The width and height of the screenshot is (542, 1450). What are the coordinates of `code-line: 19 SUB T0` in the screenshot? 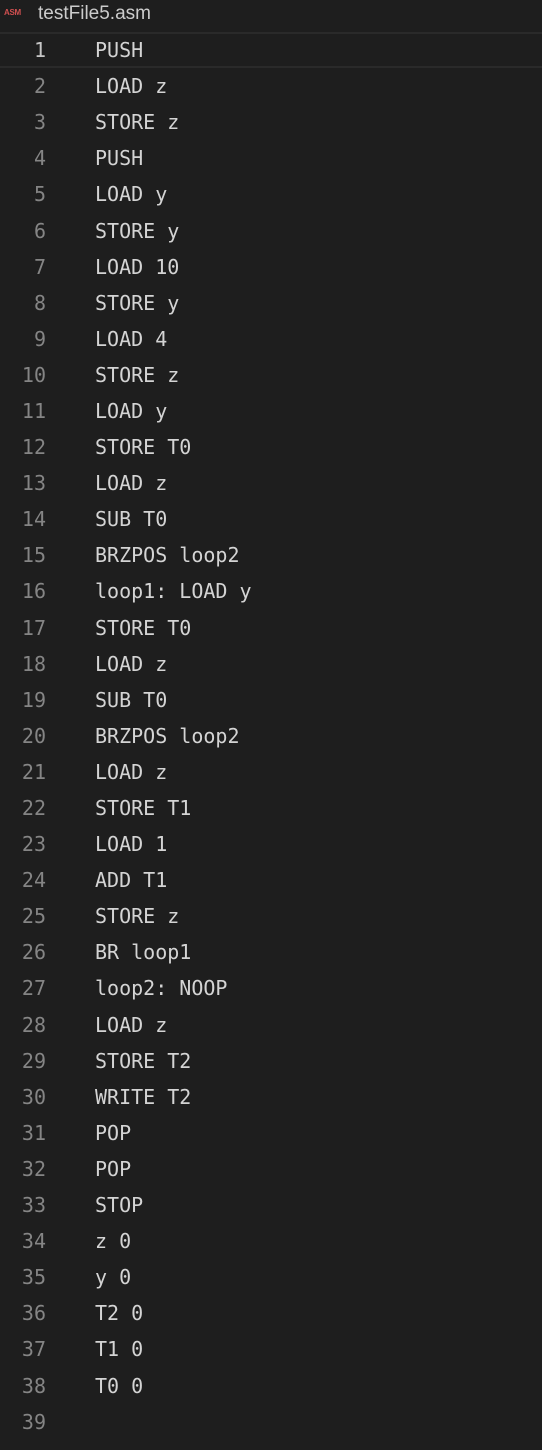 It's located at (271, 700).